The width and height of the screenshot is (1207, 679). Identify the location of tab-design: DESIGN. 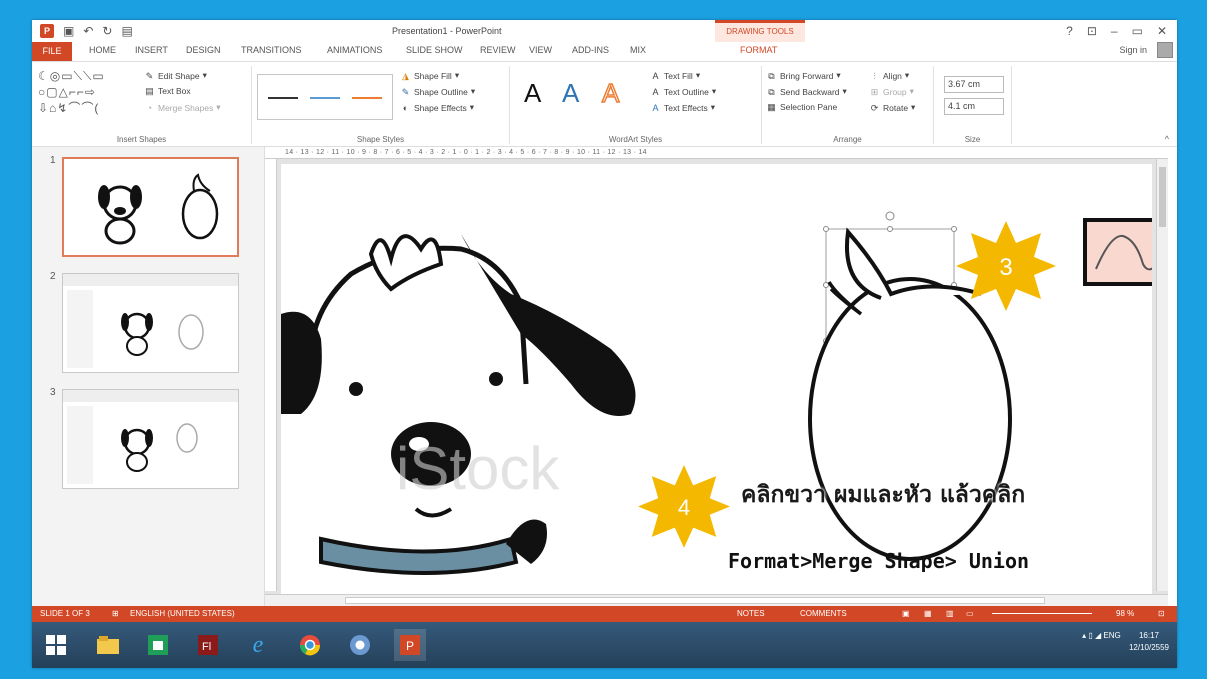
(203, 50).